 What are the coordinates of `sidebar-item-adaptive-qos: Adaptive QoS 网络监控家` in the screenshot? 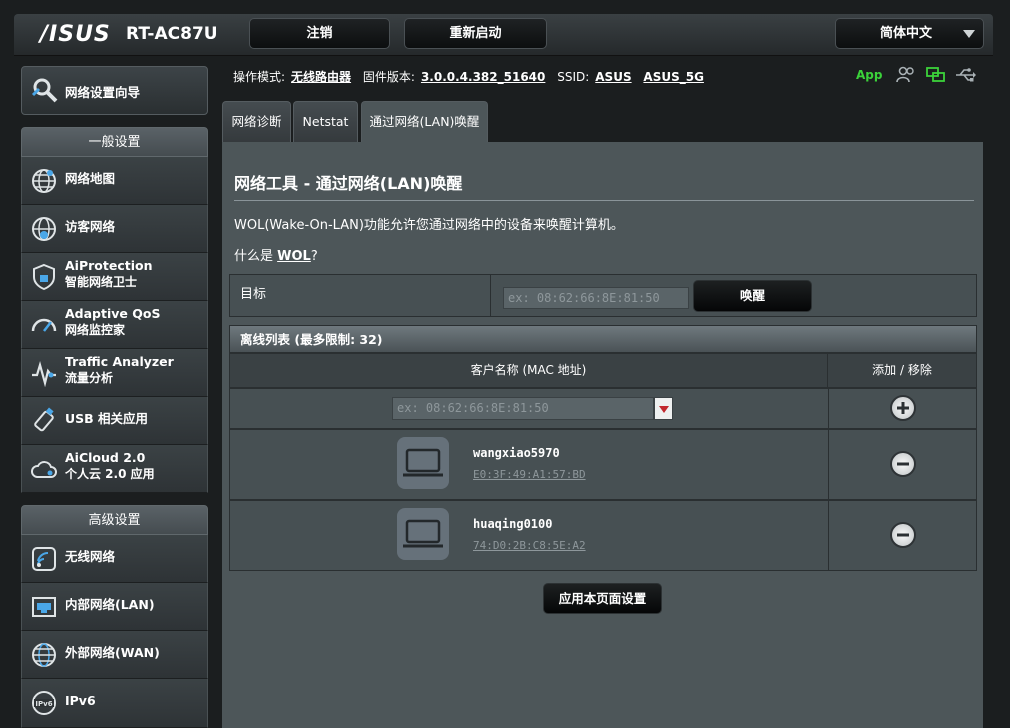 It's located at (114, 325).